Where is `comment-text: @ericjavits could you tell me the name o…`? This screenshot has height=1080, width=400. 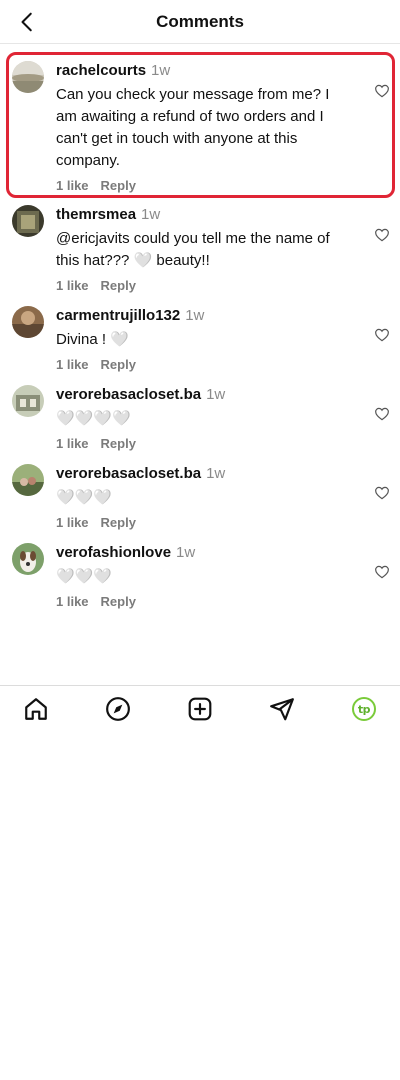
comment-text: @ericjavits could you tell me the name o… is located at coordinates (193, 249).